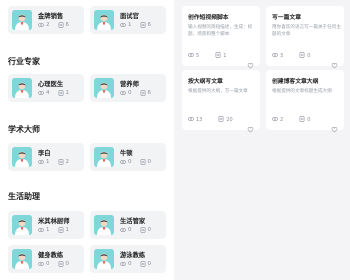 This screenshot has height=280, width=350. I want to click on agent-card: 面试官 1 6, so click(128, 20).